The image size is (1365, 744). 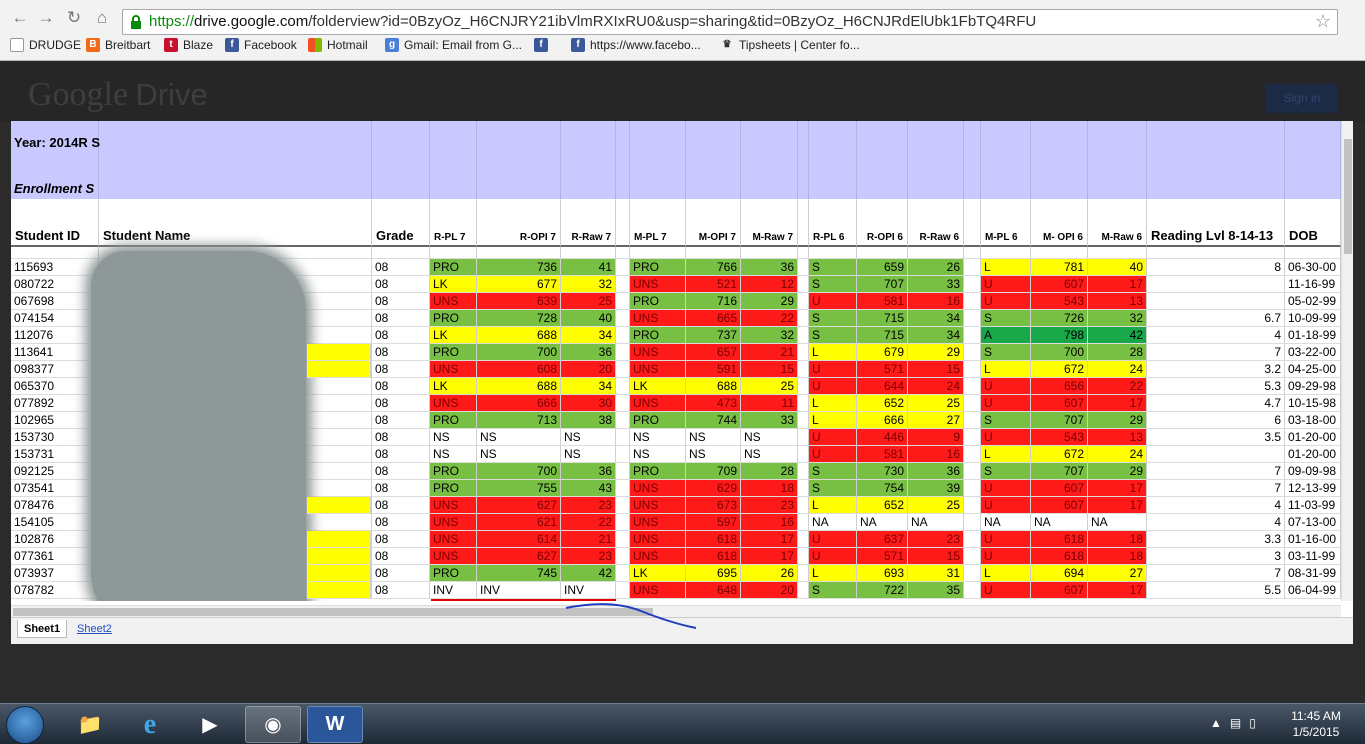 What do you see at coordinates (55, 437) in the screenshot?
I see `table-cell: 153730` at bounding box center [55, 437].